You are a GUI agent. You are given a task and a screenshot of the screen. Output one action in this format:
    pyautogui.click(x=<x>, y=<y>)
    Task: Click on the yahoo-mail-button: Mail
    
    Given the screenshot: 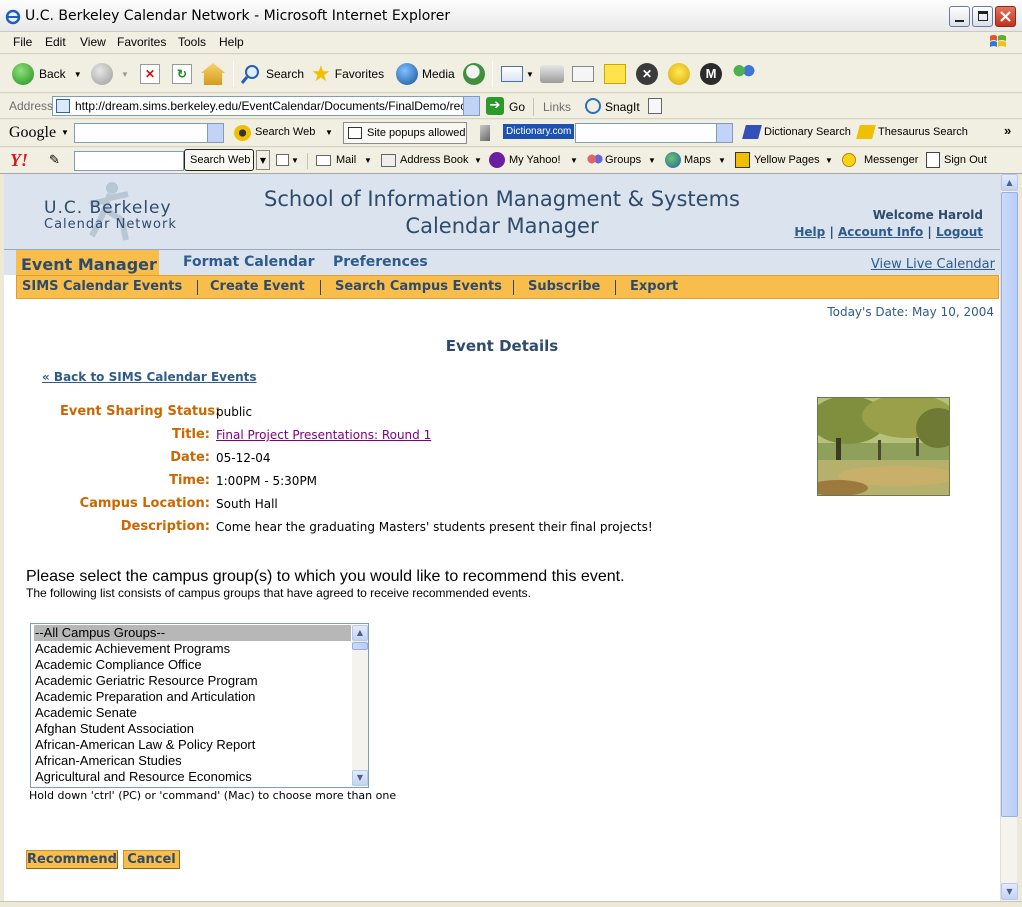 What is the action you would take?
    pyautogui.click(x=346, y=160)
    